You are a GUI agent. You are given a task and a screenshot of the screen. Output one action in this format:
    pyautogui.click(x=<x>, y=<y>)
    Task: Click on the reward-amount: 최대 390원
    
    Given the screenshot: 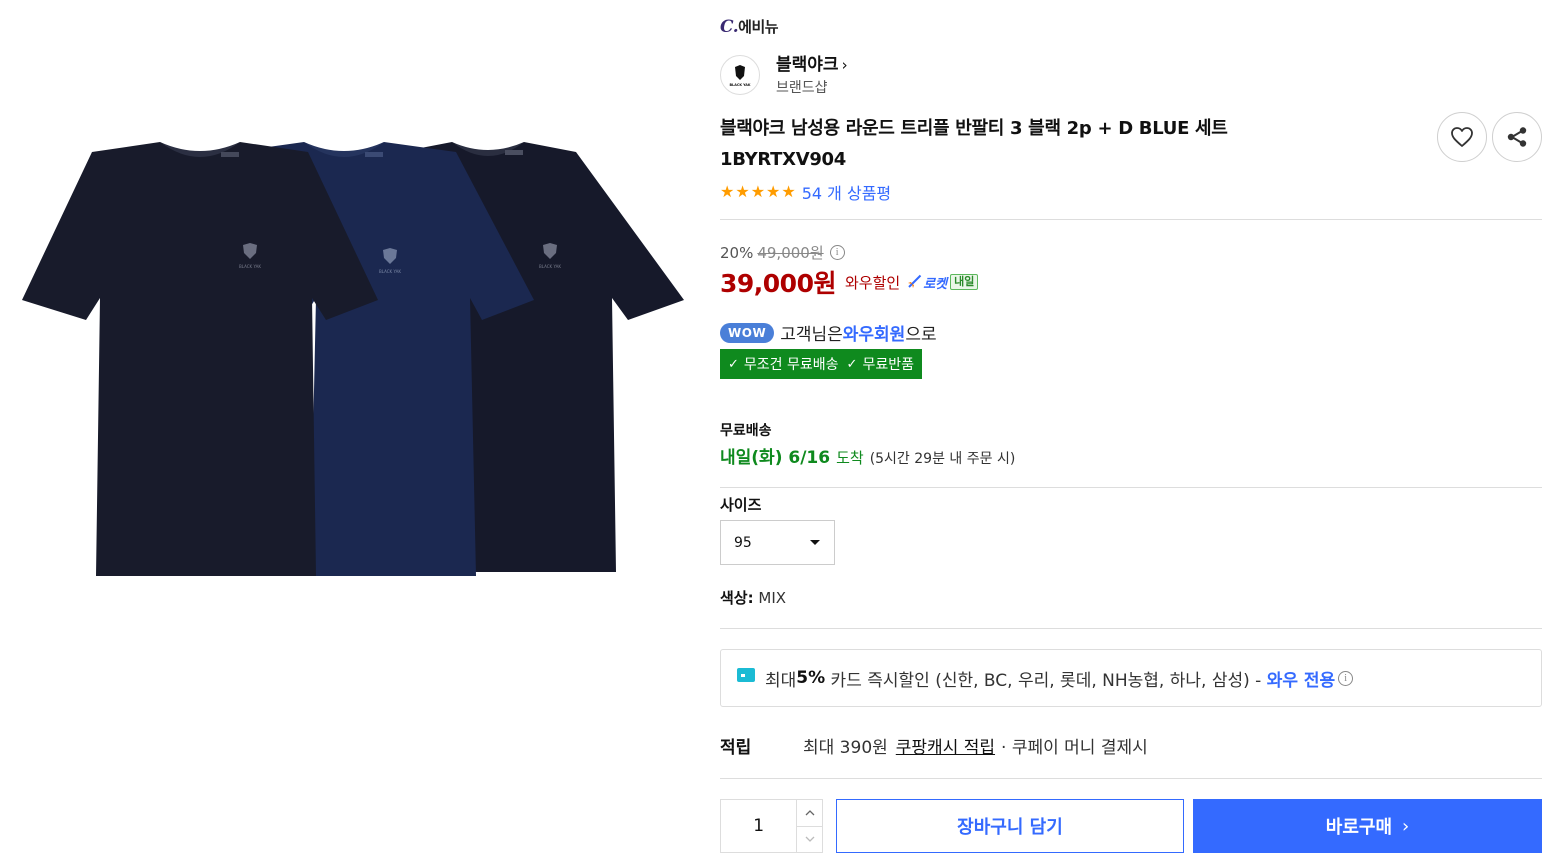 What is the action you would take?
    pyautogui.click(x=845, y=748)
    